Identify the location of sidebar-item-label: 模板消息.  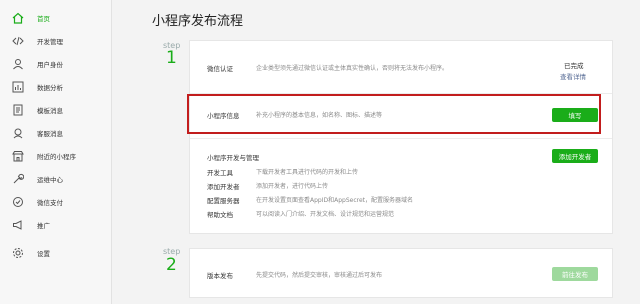
(50, 110).